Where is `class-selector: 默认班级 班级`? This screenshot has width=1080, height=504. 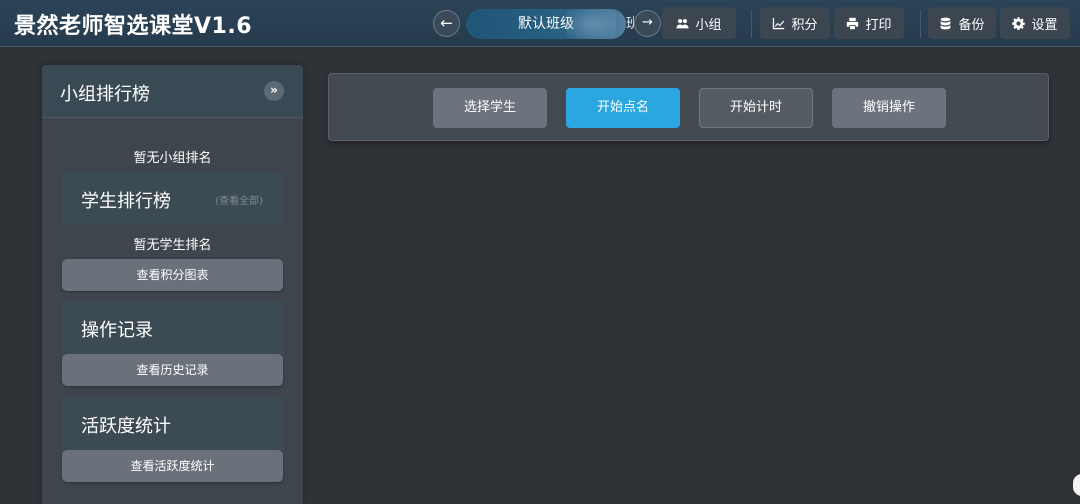
class-selector: 默认班级 班级 is located at coordinates (550, 24).